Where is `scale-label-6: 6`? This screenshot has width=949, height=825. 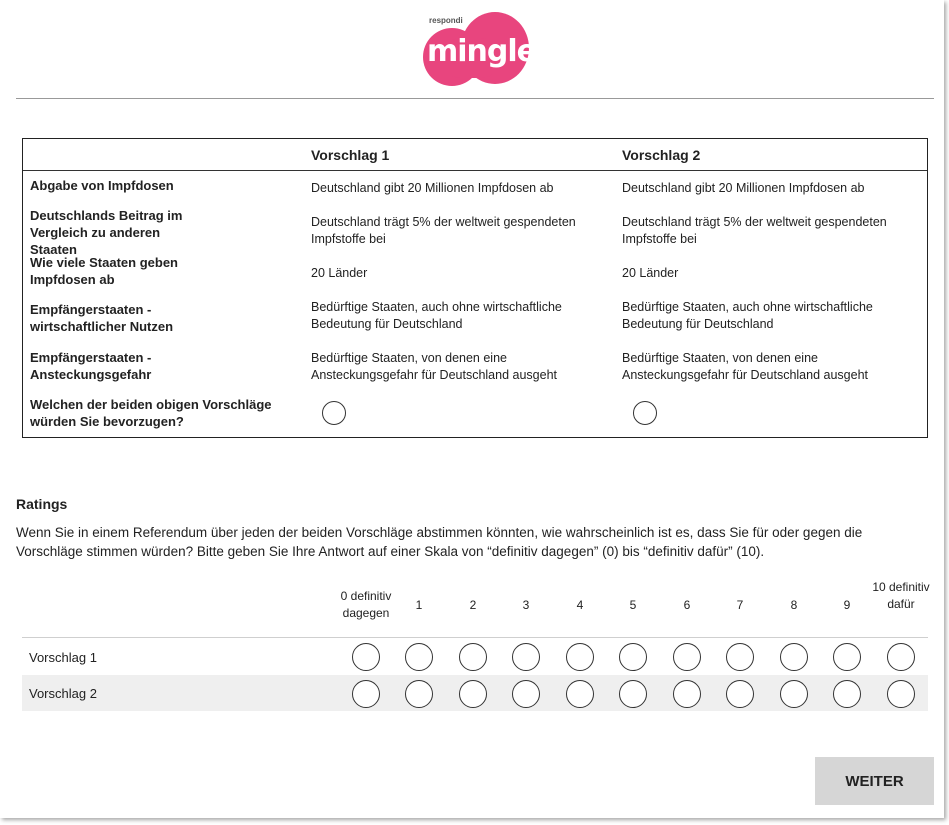
scale-label-6: 6 is located at coordinates (687, 605).